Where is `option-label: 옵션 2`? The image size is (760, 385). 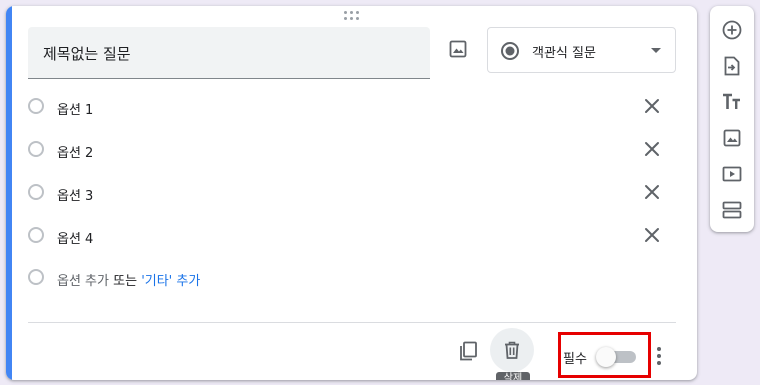
option-label: 옵션 2 is located at coordinates (75, 151).